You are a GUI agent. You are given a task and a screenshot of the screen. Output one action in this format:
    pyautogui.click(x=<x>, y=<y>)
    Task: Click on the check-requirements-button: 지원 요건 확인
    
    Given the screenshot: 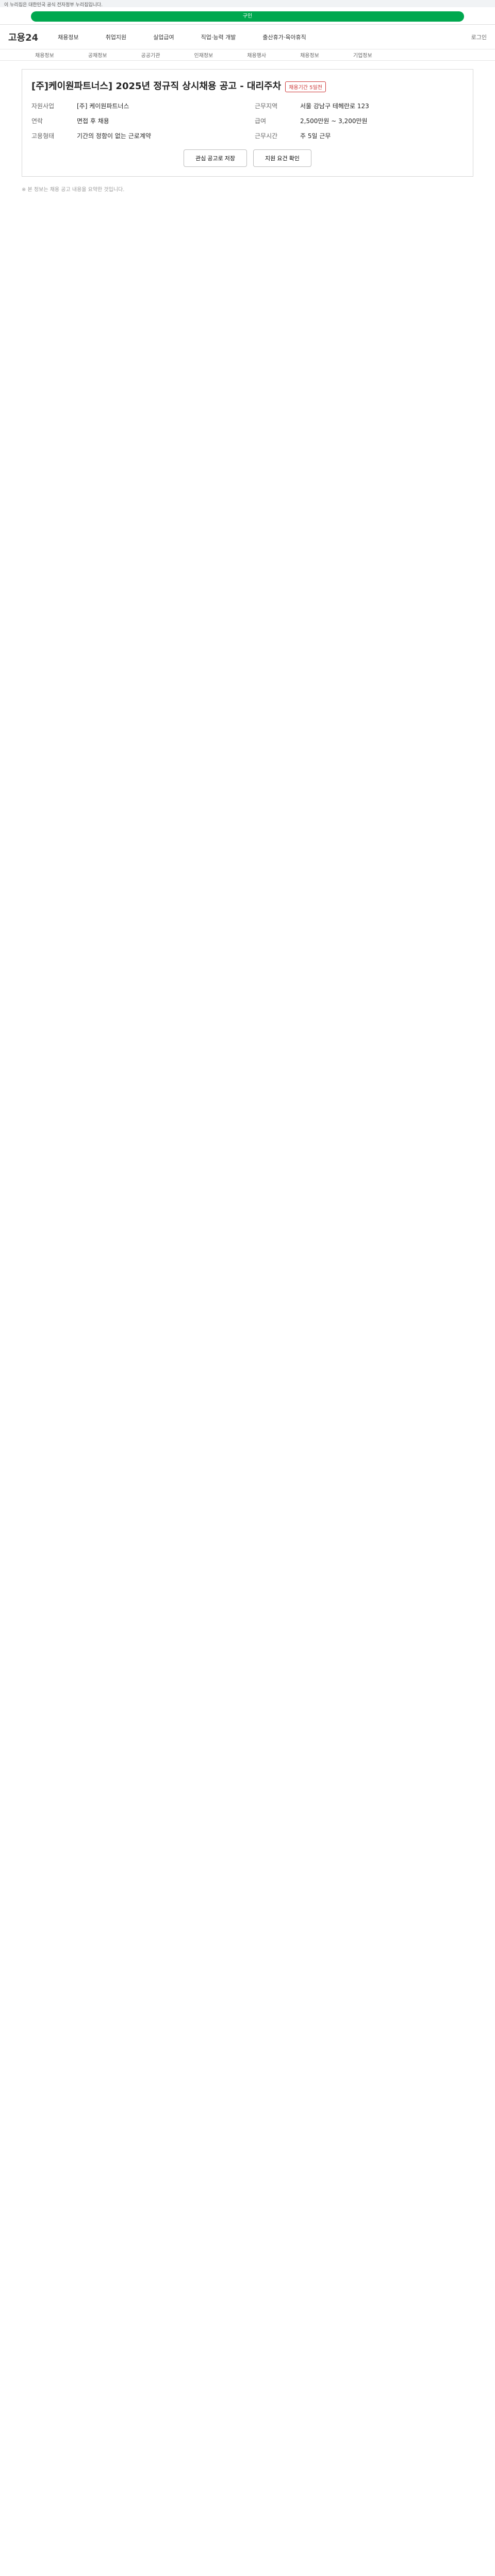 What is the action you would take?
    pyautogui.click(x=282, y=158)
    